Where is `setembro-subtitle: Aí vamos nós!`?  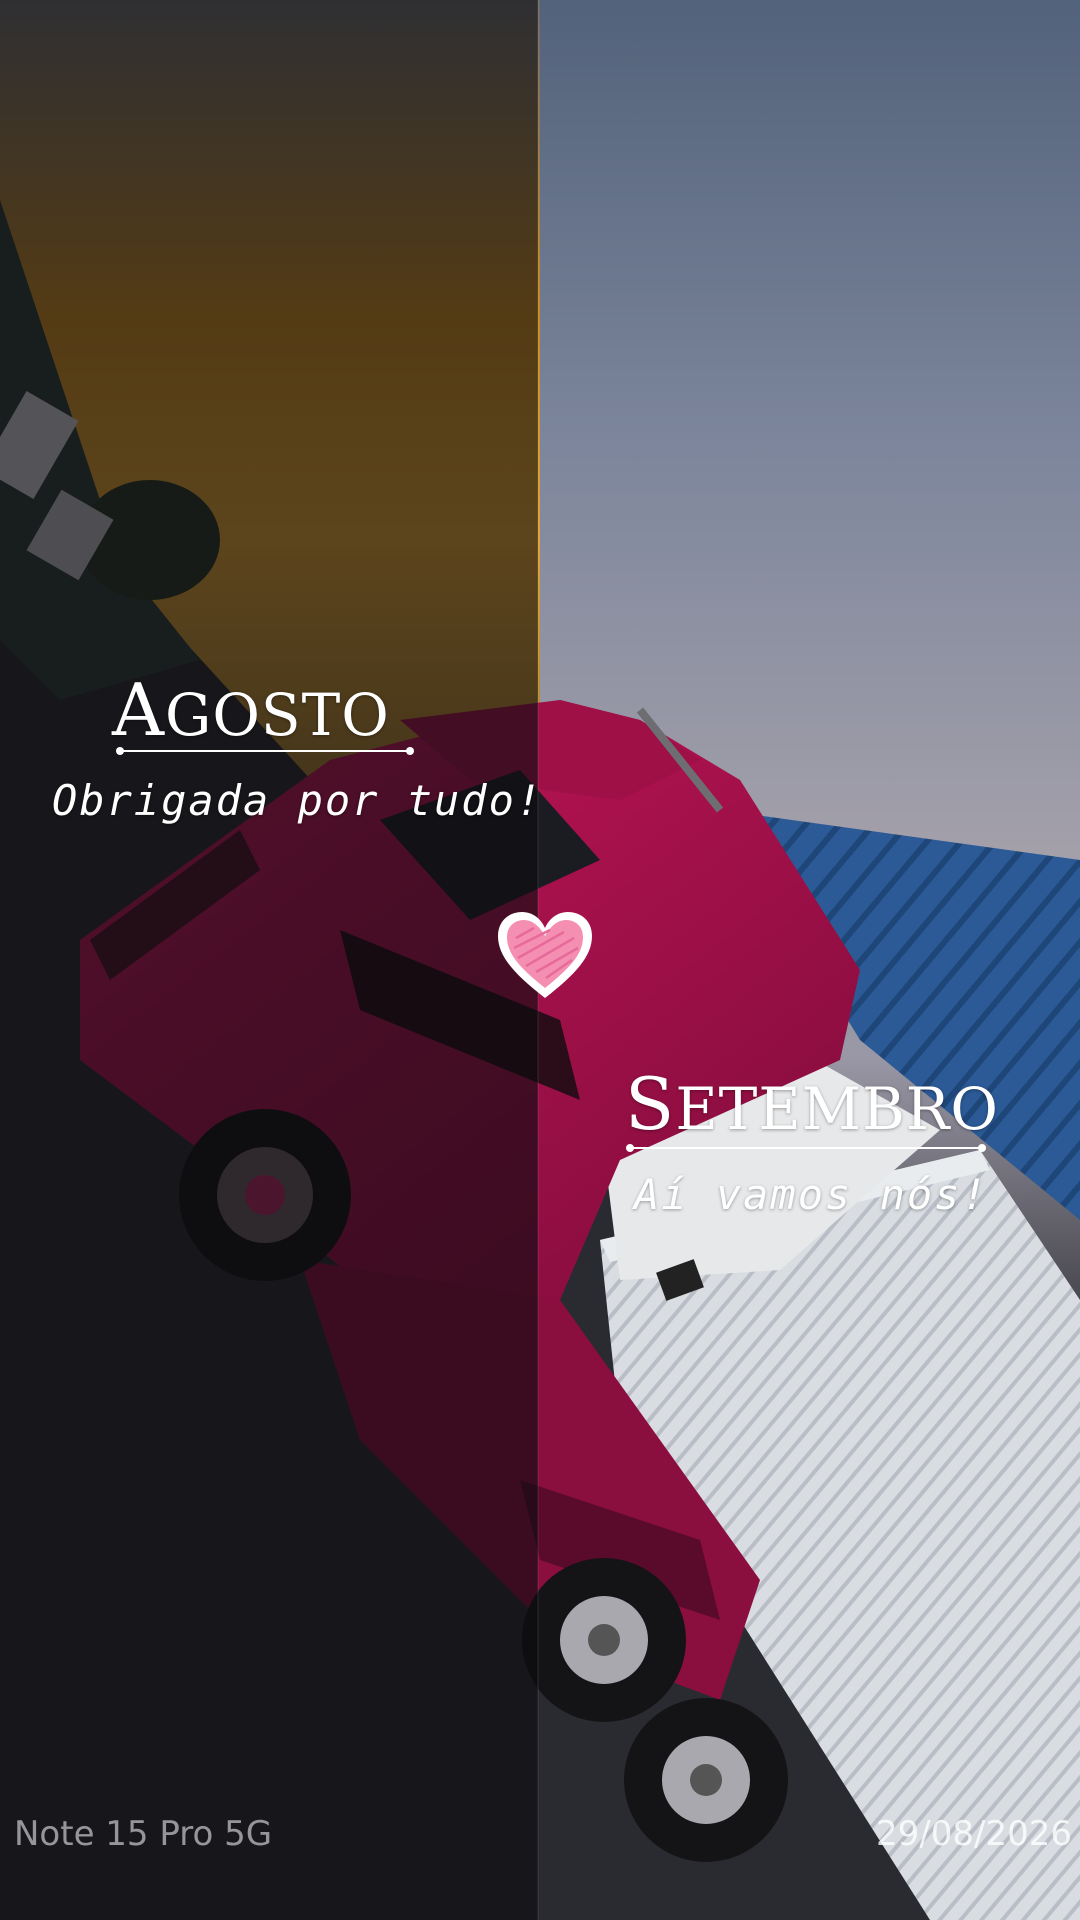 setembro-subtitle: Aí vamos nós! is located at coordinates (811, 1194).